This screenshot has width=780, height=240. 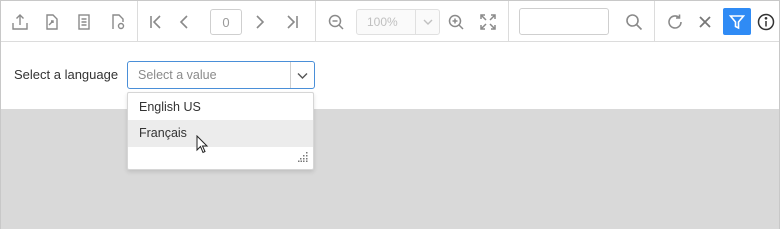 What do you see at coordinates (292, 21) in the screenshot?
I see `last-page-icon` at bounding box center [292, 21].